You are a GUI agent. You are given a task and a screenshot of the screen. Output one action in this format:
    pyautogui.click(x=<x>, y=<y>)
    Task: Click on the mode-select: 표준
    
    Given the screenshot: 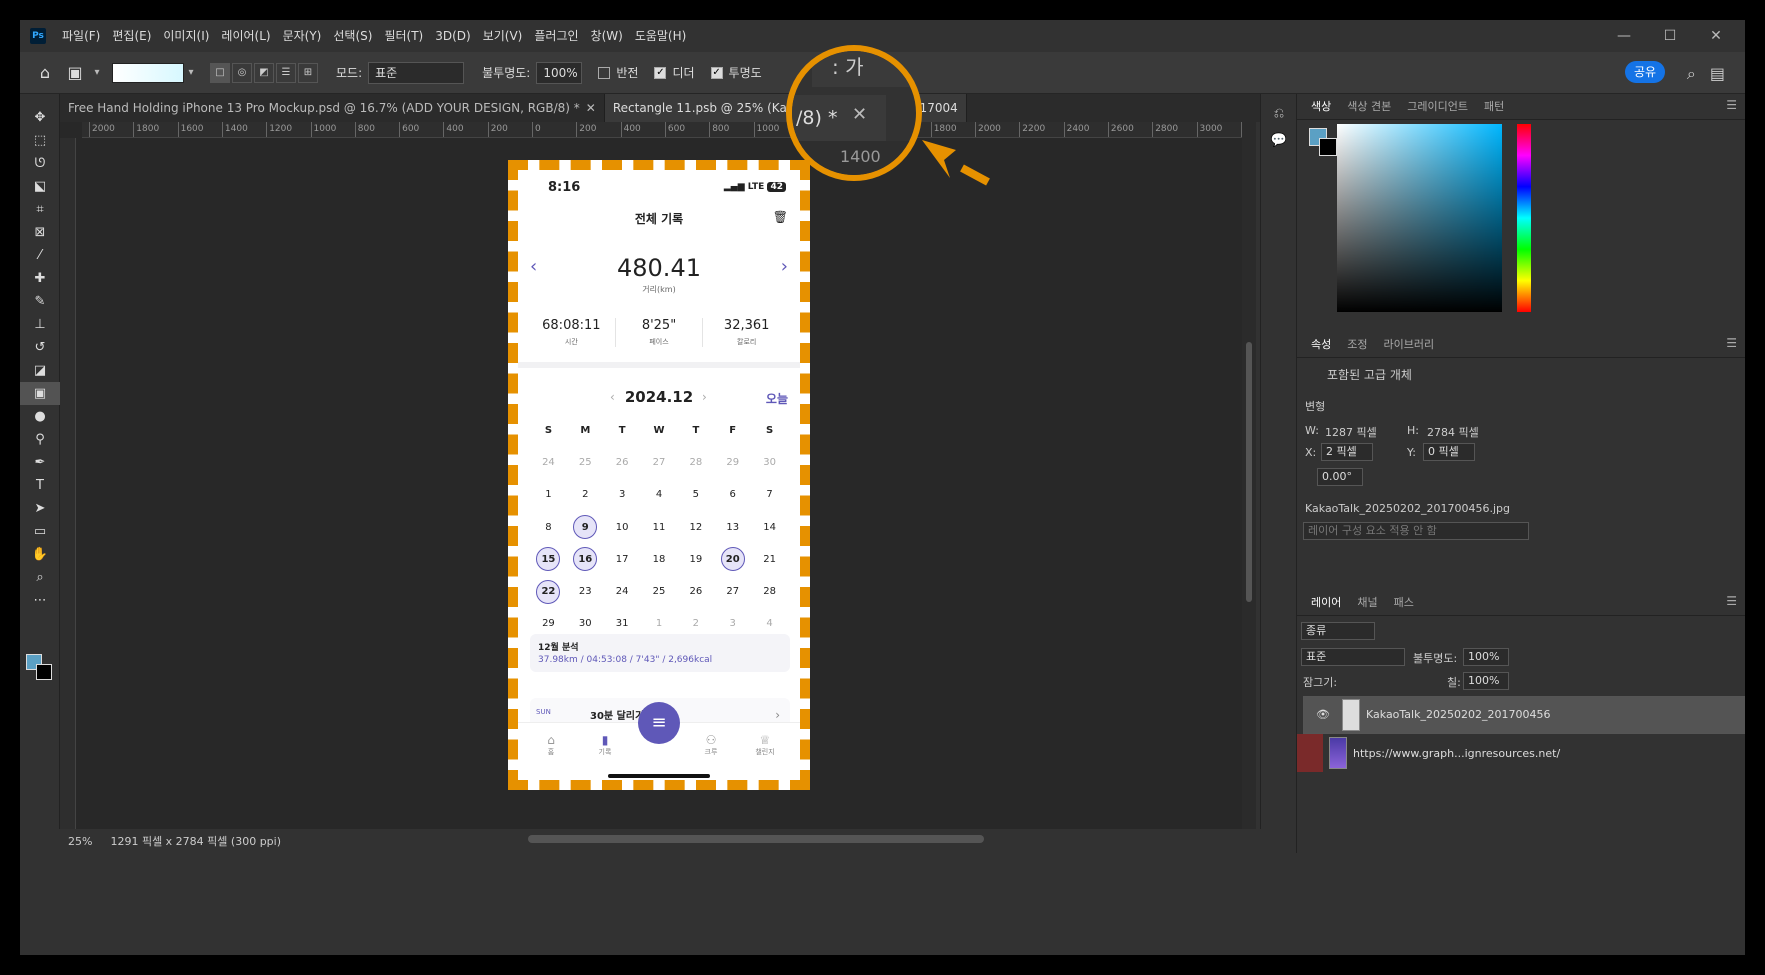 What is the action you would take?
    pyautogui.click(x=416, y=72)
    